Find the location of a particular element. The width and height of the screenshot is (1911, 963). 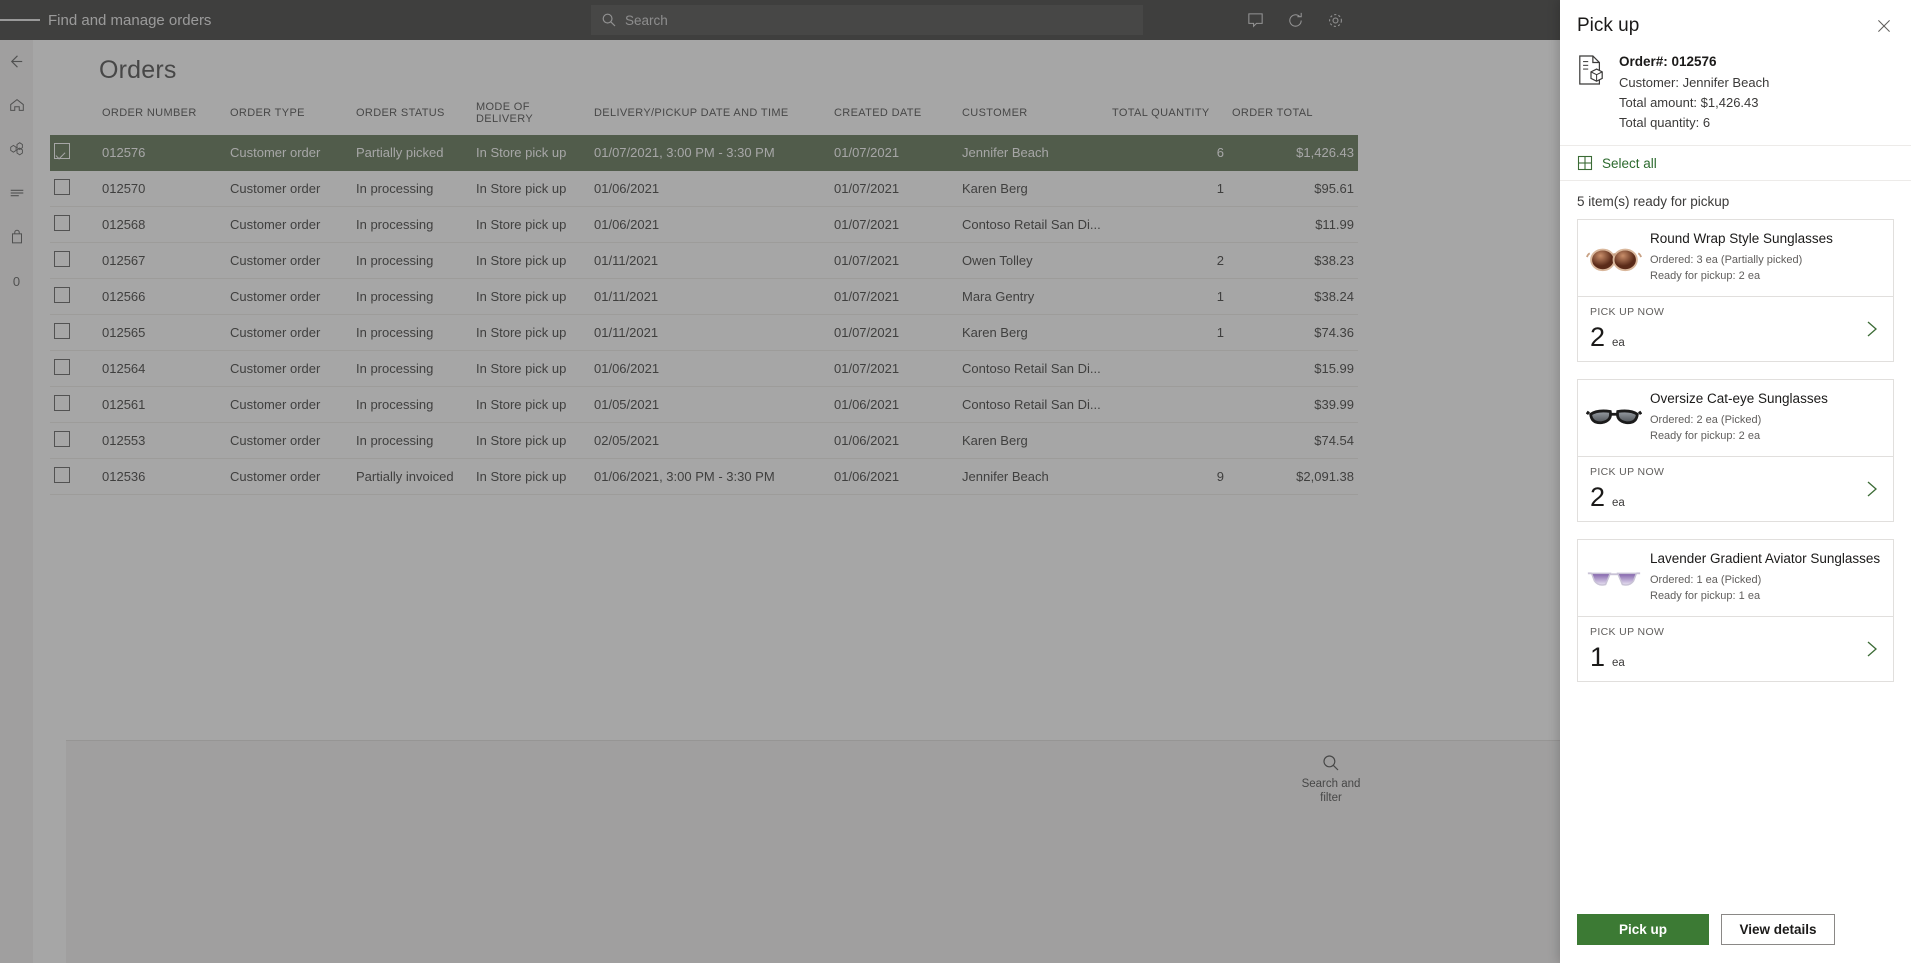

select-all-grid-icon is located at coordinates (1585, 163).